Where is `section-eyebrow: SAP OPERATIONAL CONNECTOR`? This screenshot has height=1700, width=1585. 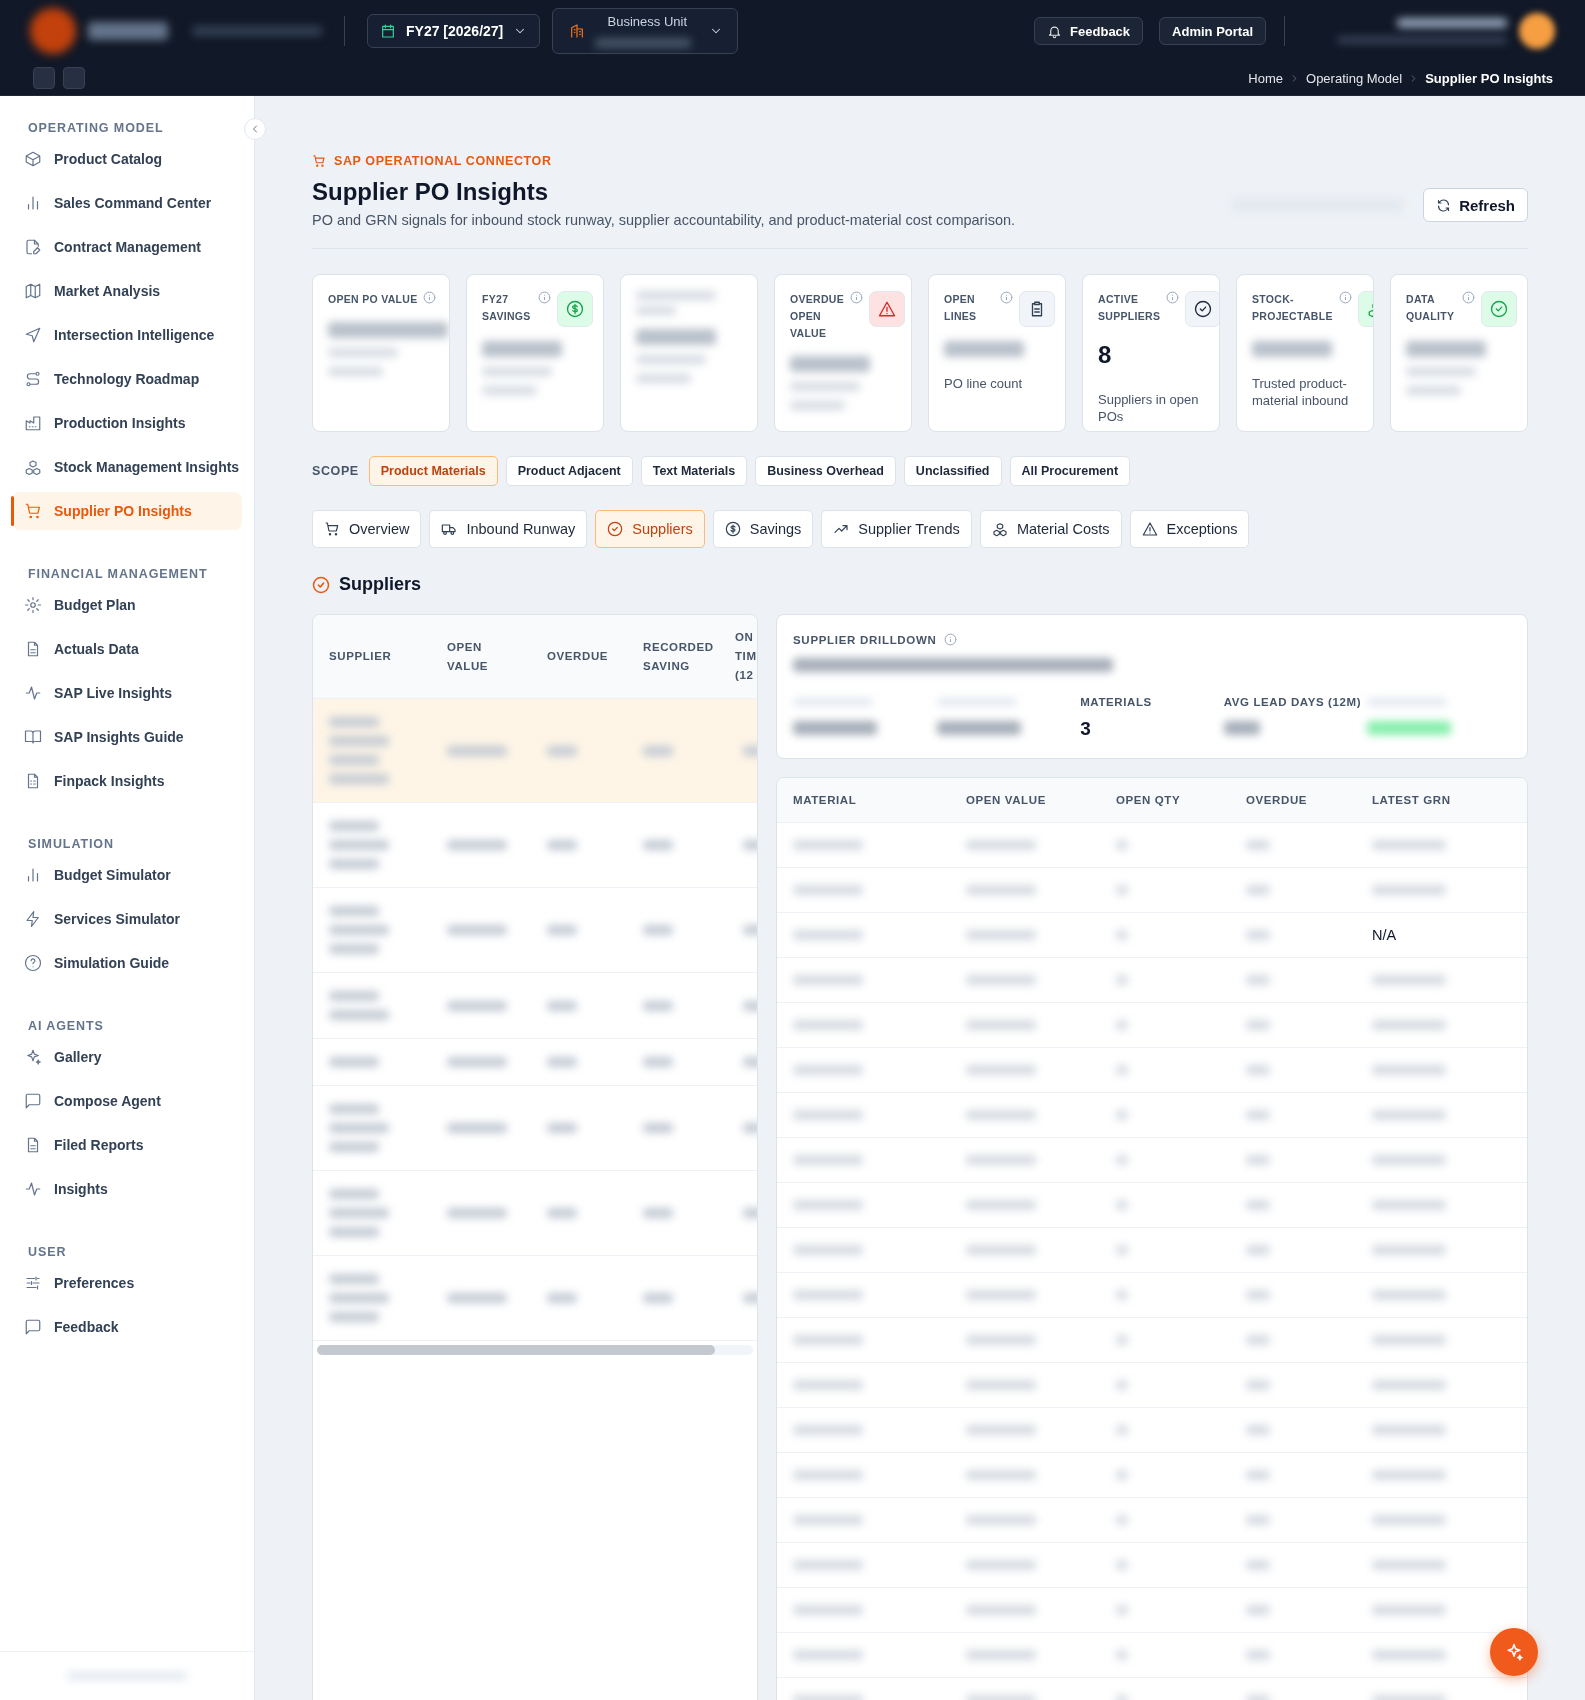 section-eyebrow: SAP OPERATIONAL CONNECTOR is located at coordinates (920, 161).